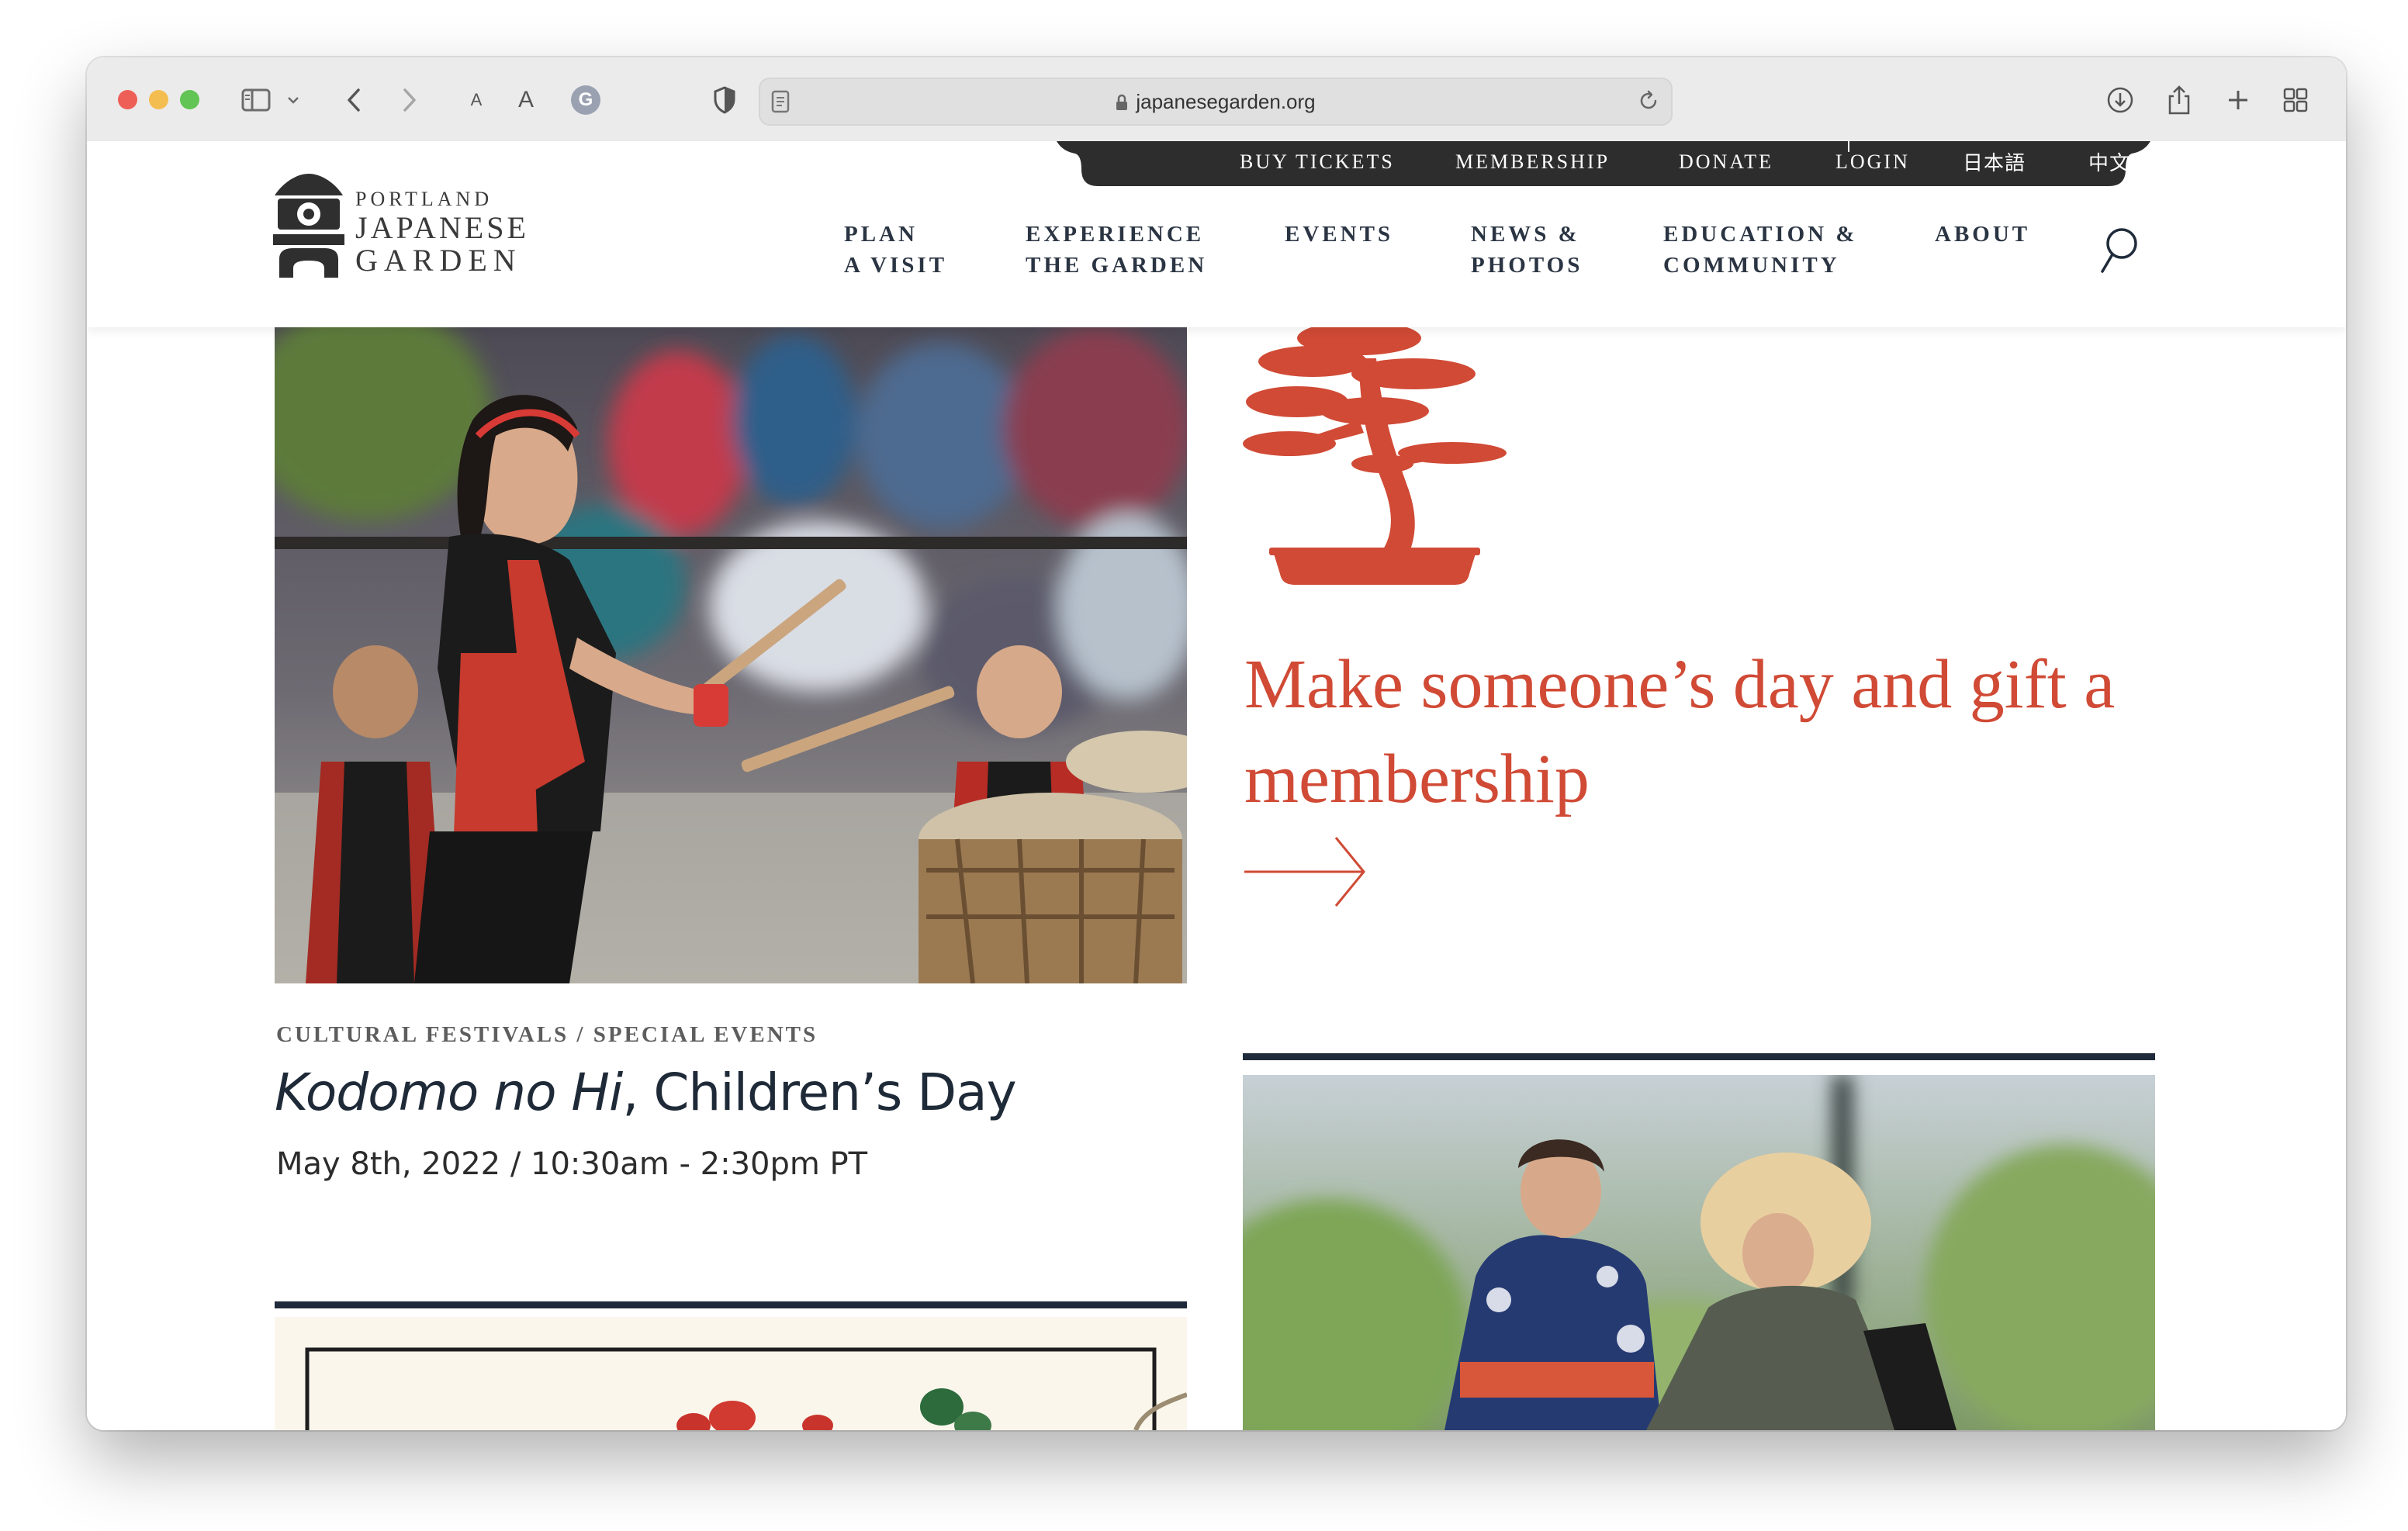 Image resolution: width=2408 pixels, height=1531 pixels. I want to click on section-divider-right, so click(1699, 1056).